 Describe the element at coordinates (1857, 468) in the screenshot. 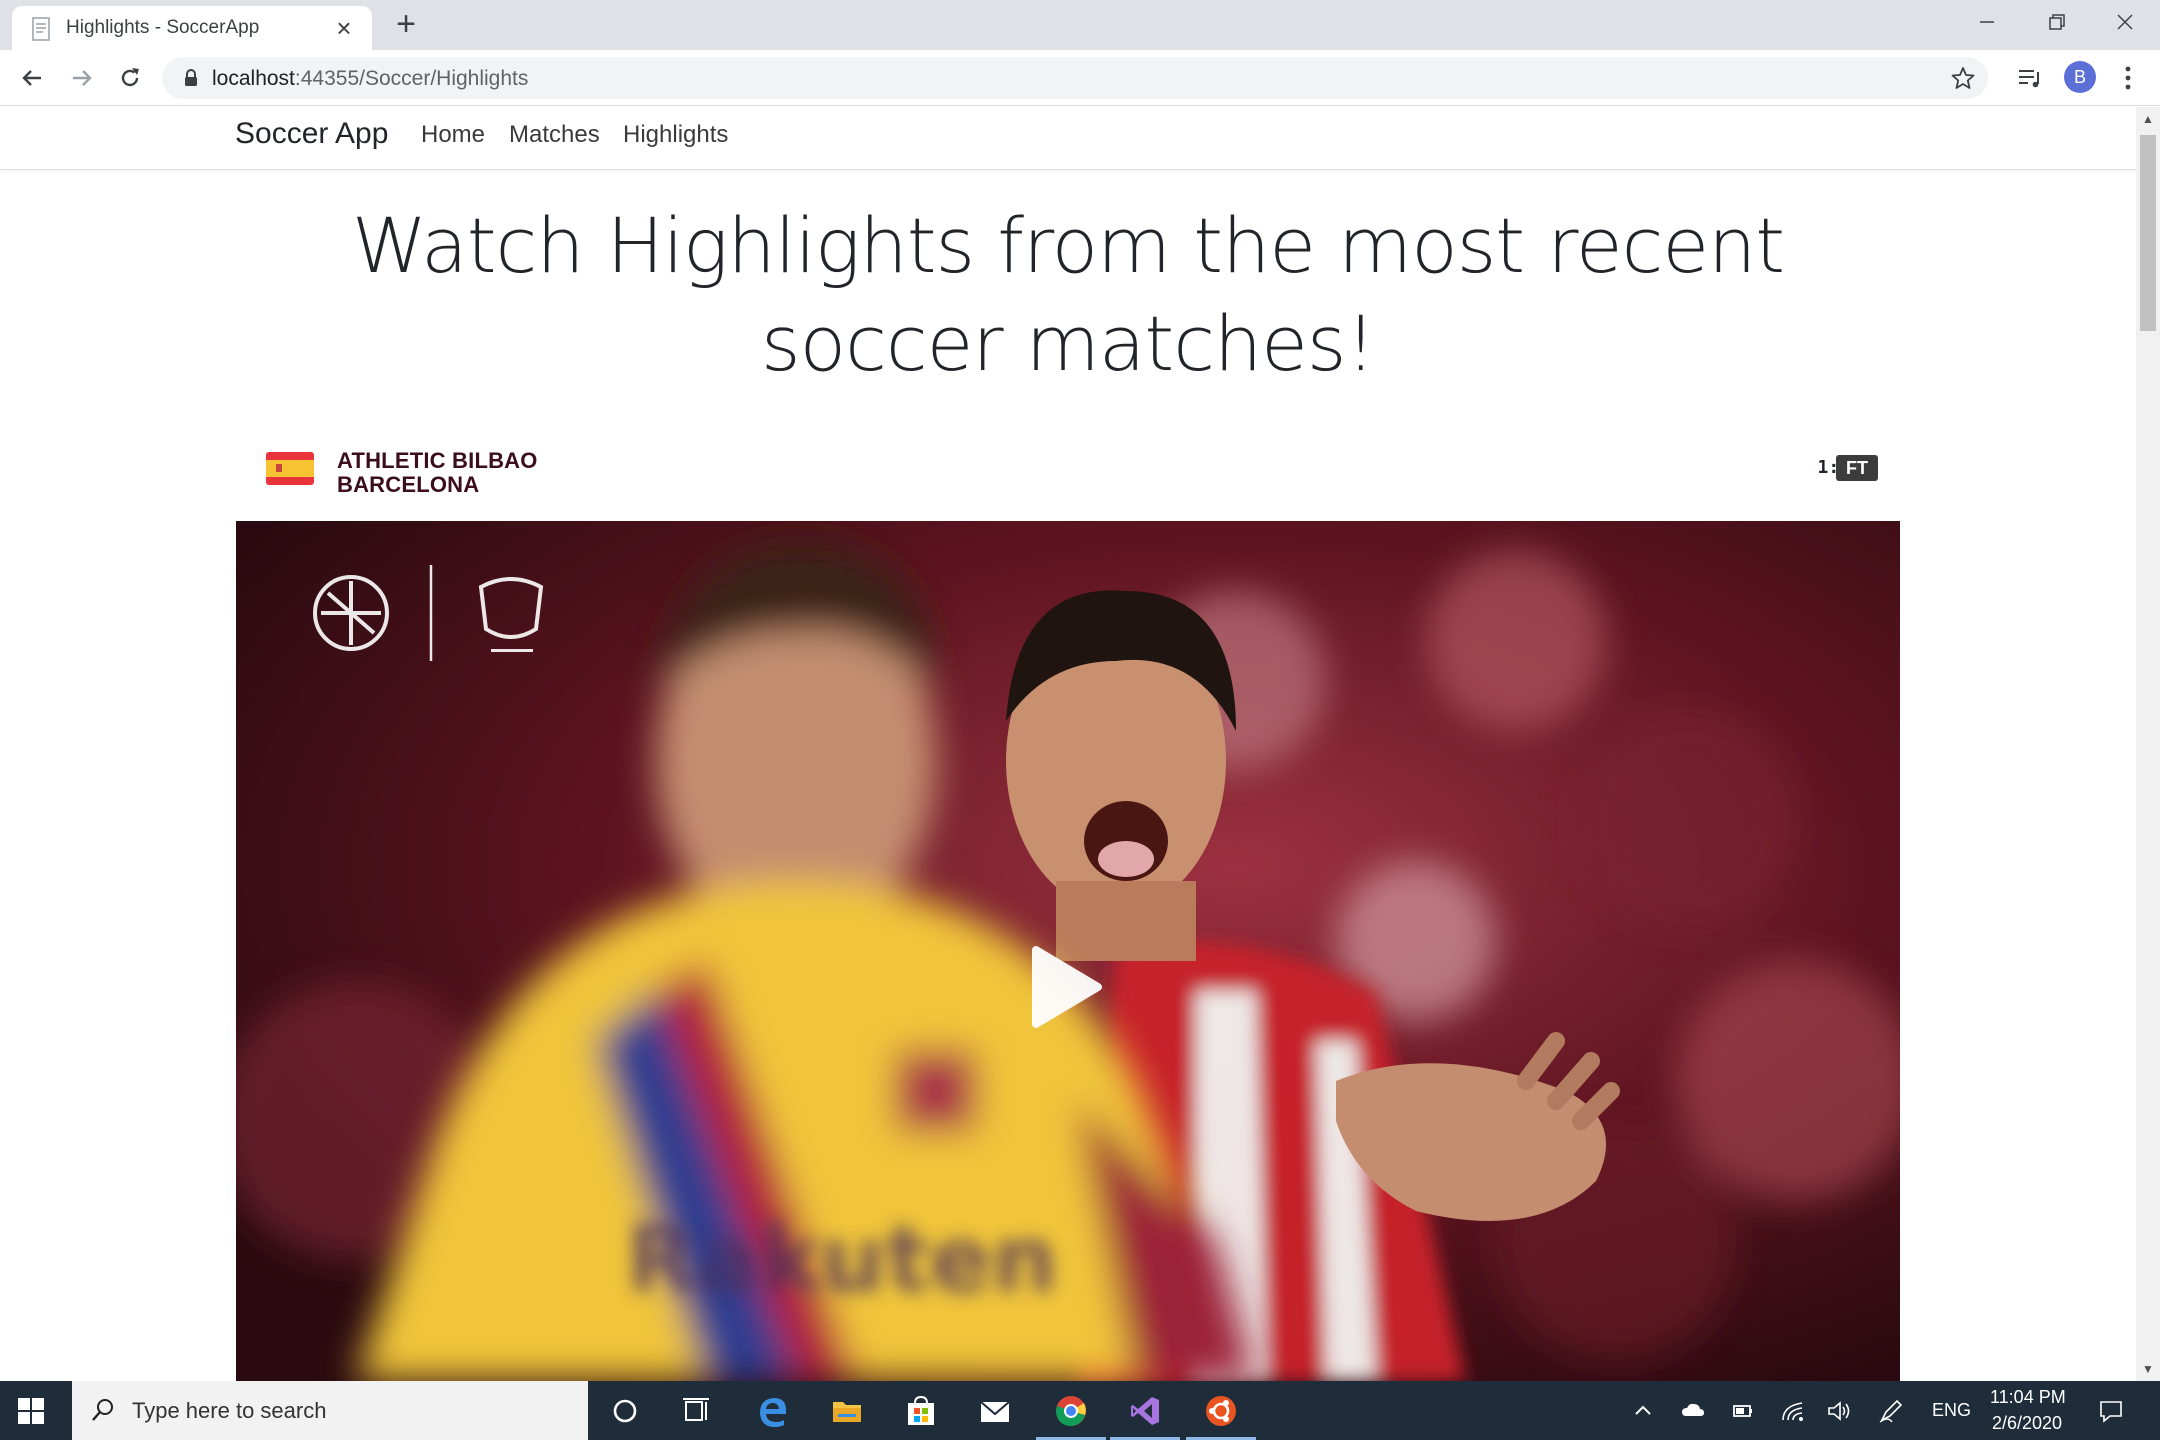

I see `match-status-badge: FT` at that location.